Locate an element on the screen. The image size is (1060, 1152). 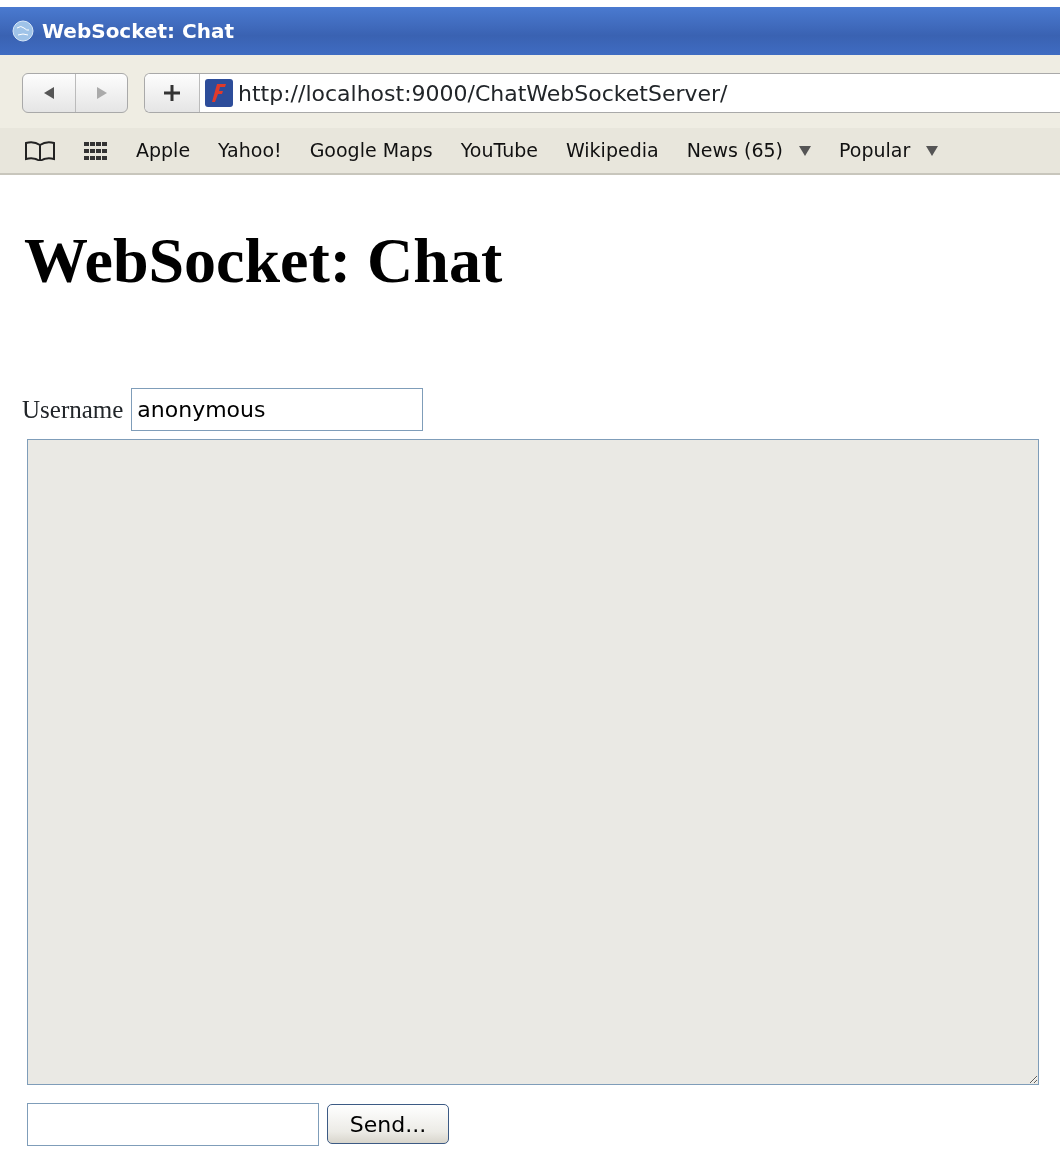
forward-icon is located at coordinates (101, 93).